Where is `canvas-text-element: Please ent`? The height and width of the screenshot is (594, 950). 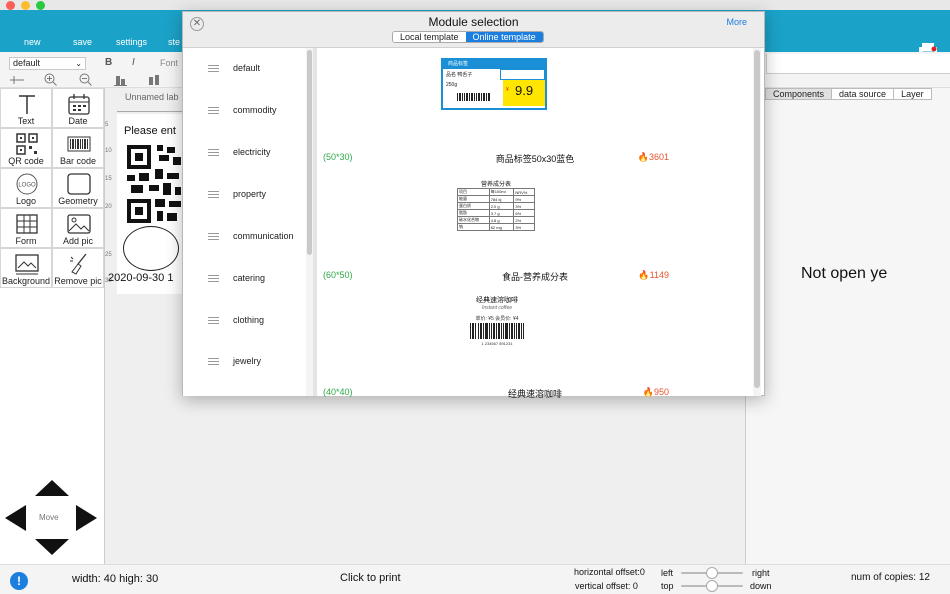
canvas-text-element: Please ent is located at coordinates (150, 131).